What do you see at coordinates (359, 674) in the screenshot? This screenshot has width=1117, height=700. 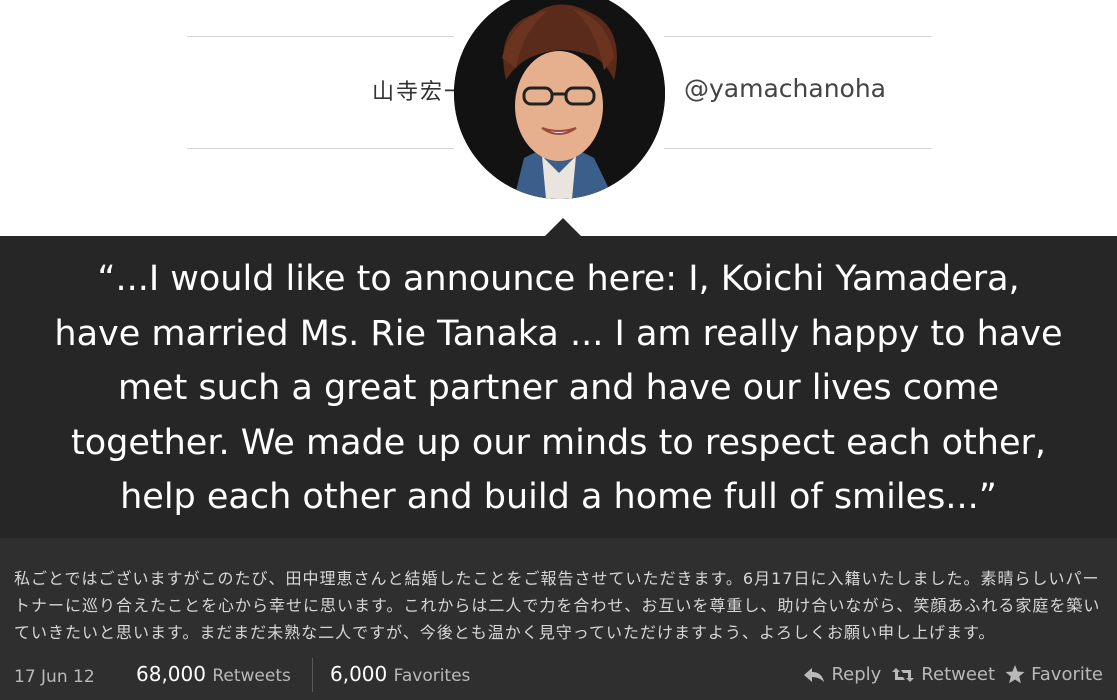 I see `favorite-count-value: 6,000` at bounding box center [359, 674].